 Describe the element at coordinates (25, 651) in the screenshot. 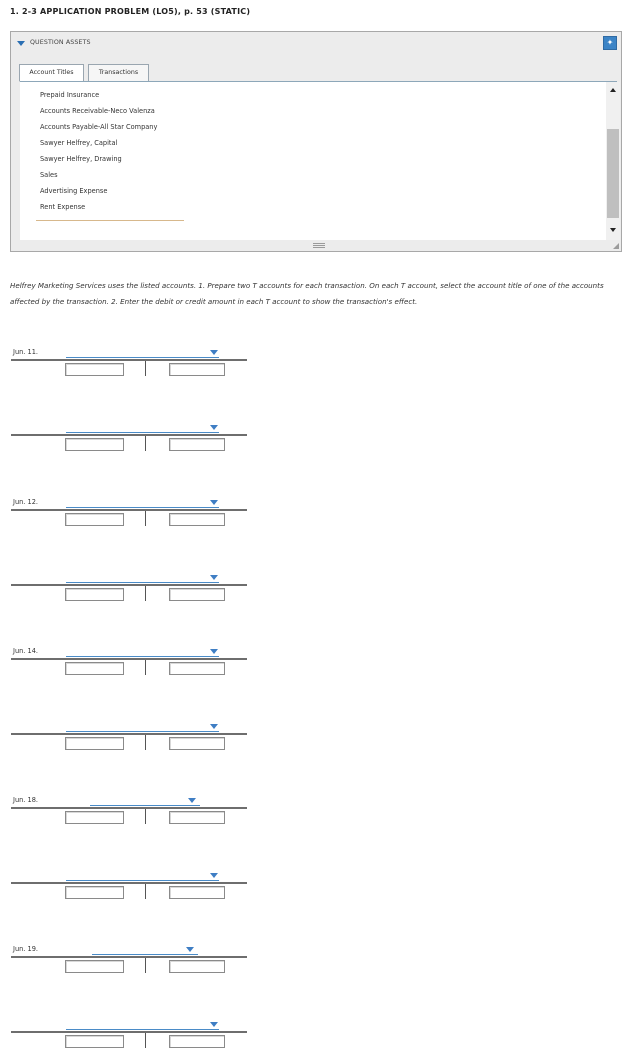

I see `transaction-date: Jun. 14.` at that location.